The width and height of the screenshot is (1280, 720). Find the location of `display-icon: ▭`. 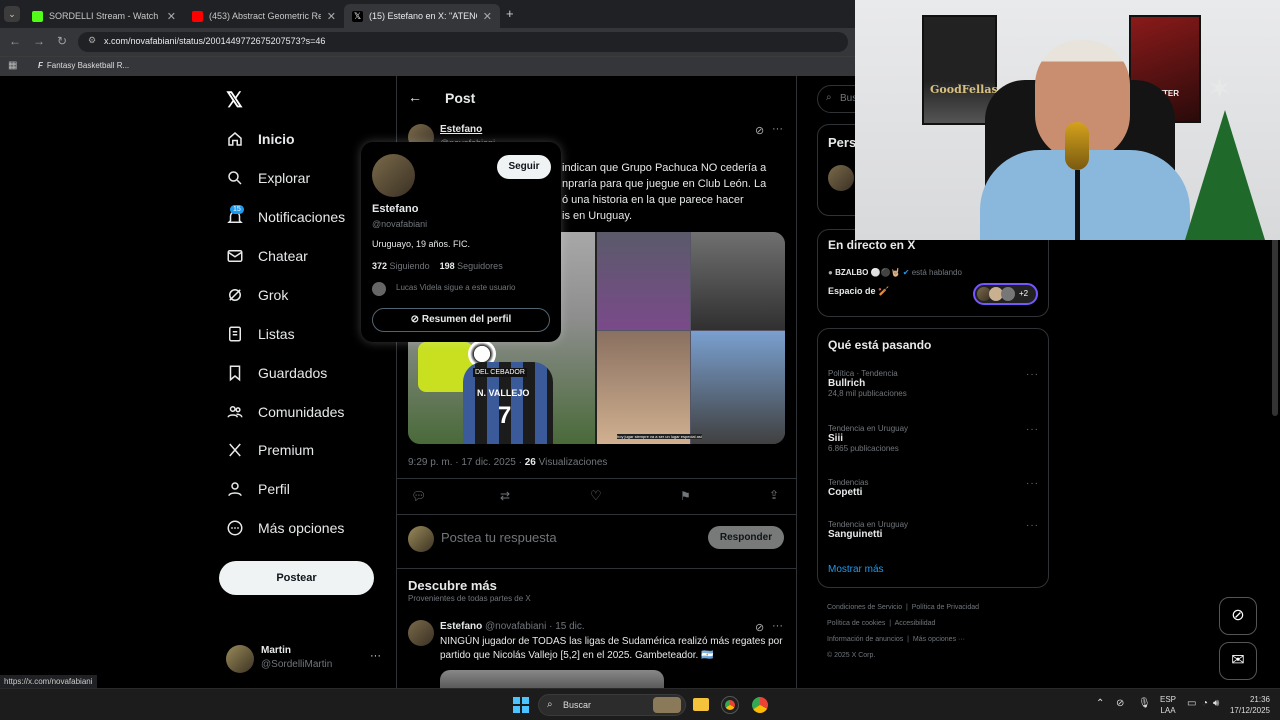

display-icon: ▭ is located at coordinates (1191, 703).